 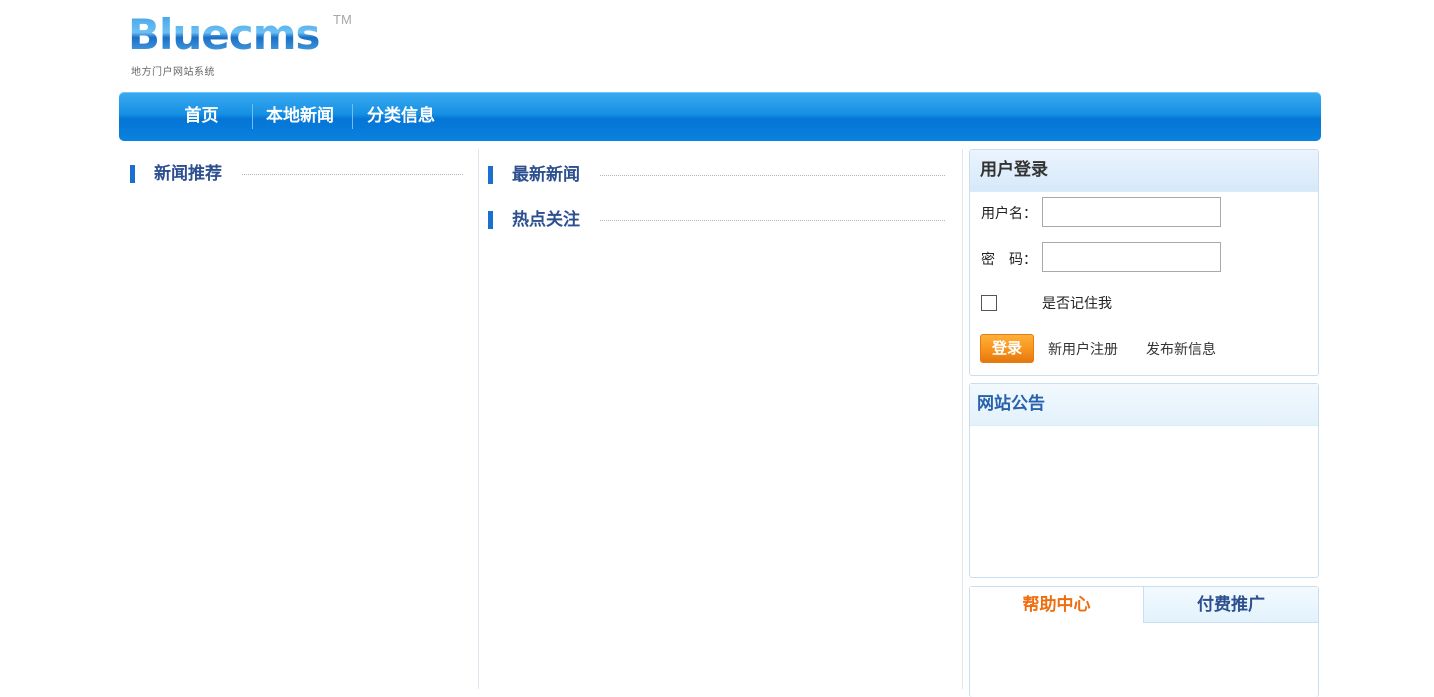 What do you see at coordinates (989, 303) in the screenshot?
I see `remember-me-checkbox` at bounding box center [989, 303].